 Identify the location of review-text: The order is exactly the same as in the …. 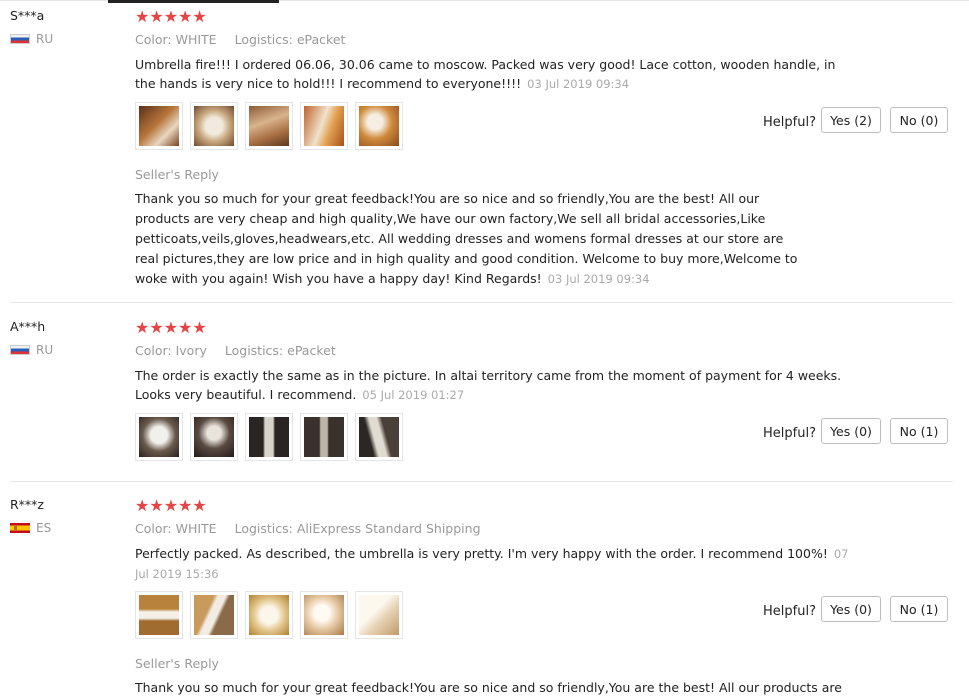
(495, 385).